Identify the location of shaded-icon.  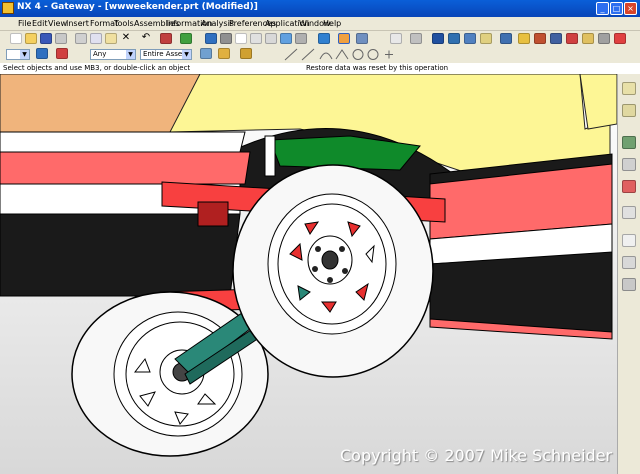
(324, 38).